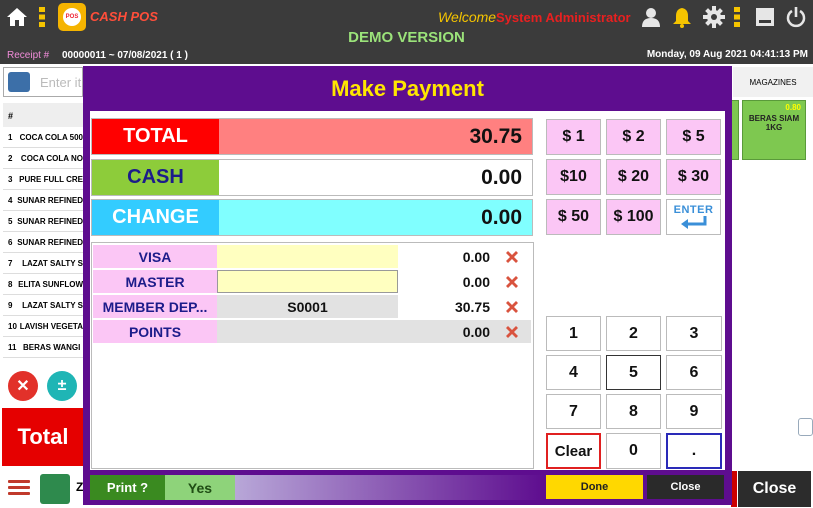  I want to click on cart-row: 1 COCA COLA 500, so click(43, 137).